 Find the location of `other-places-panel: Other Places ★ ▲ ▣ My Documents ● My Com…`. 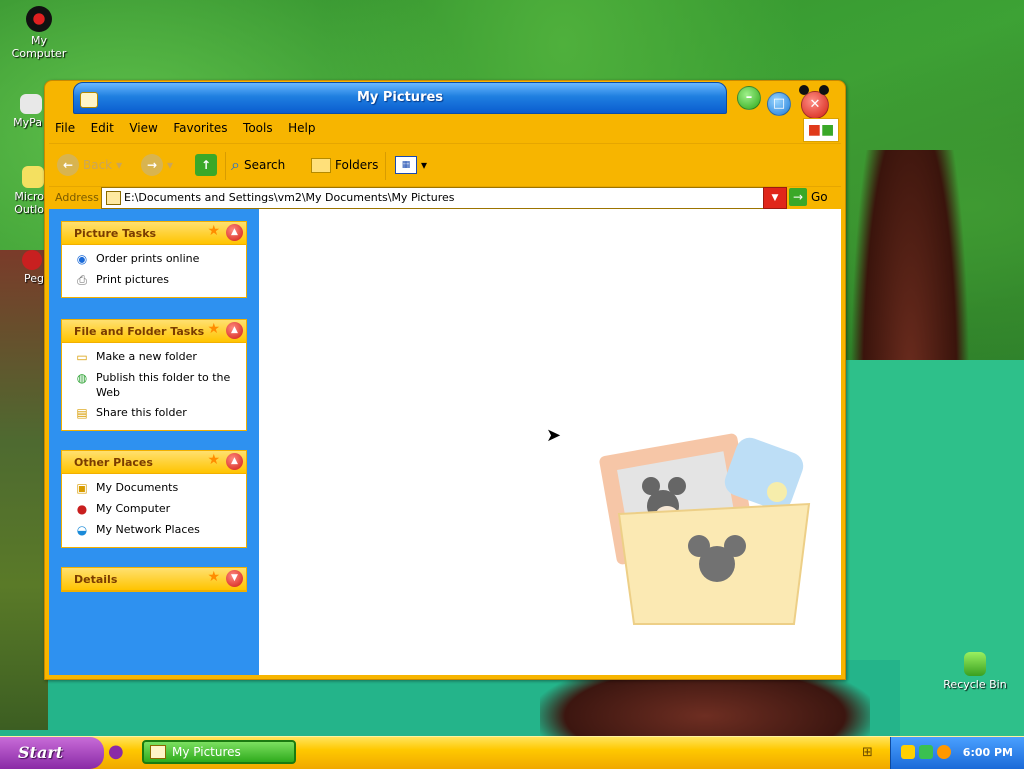

other-places-panel: Other Places ★ ▲ ▣ My Documents ● My Com… is located at coordinates (154, 499).